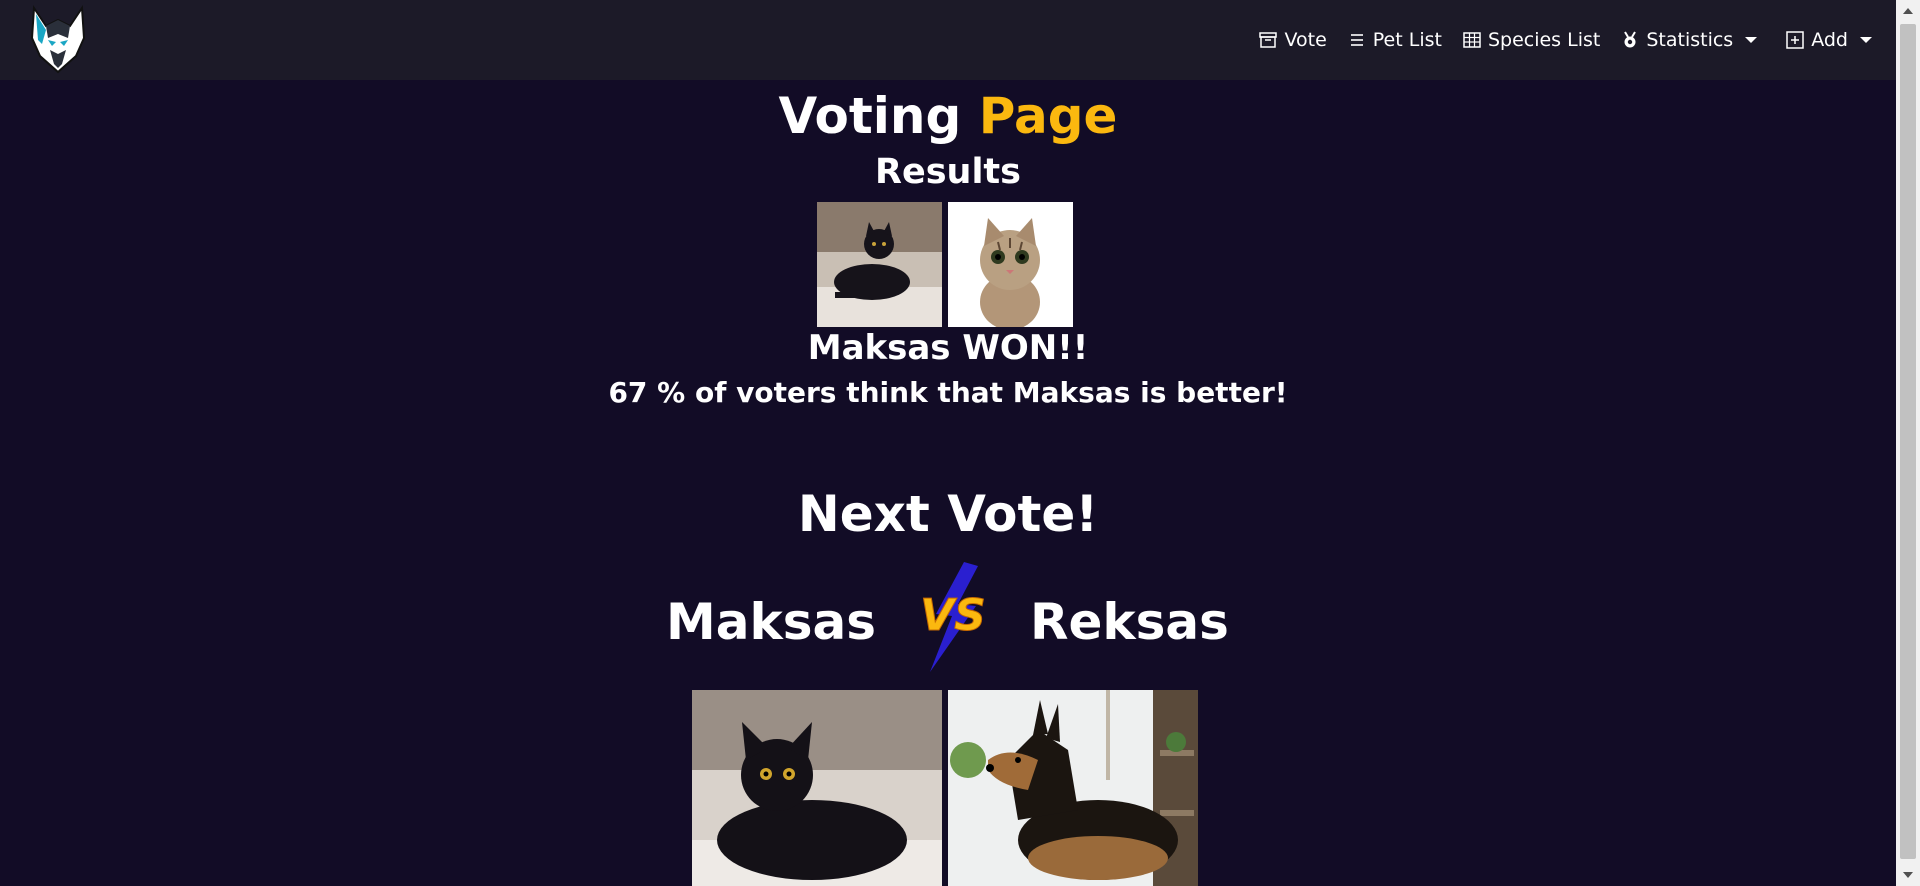 The width and height of the screenshot is (1920, 886). I want to click on matchup-row: Maksas VS Reksas, so click(948, 617).